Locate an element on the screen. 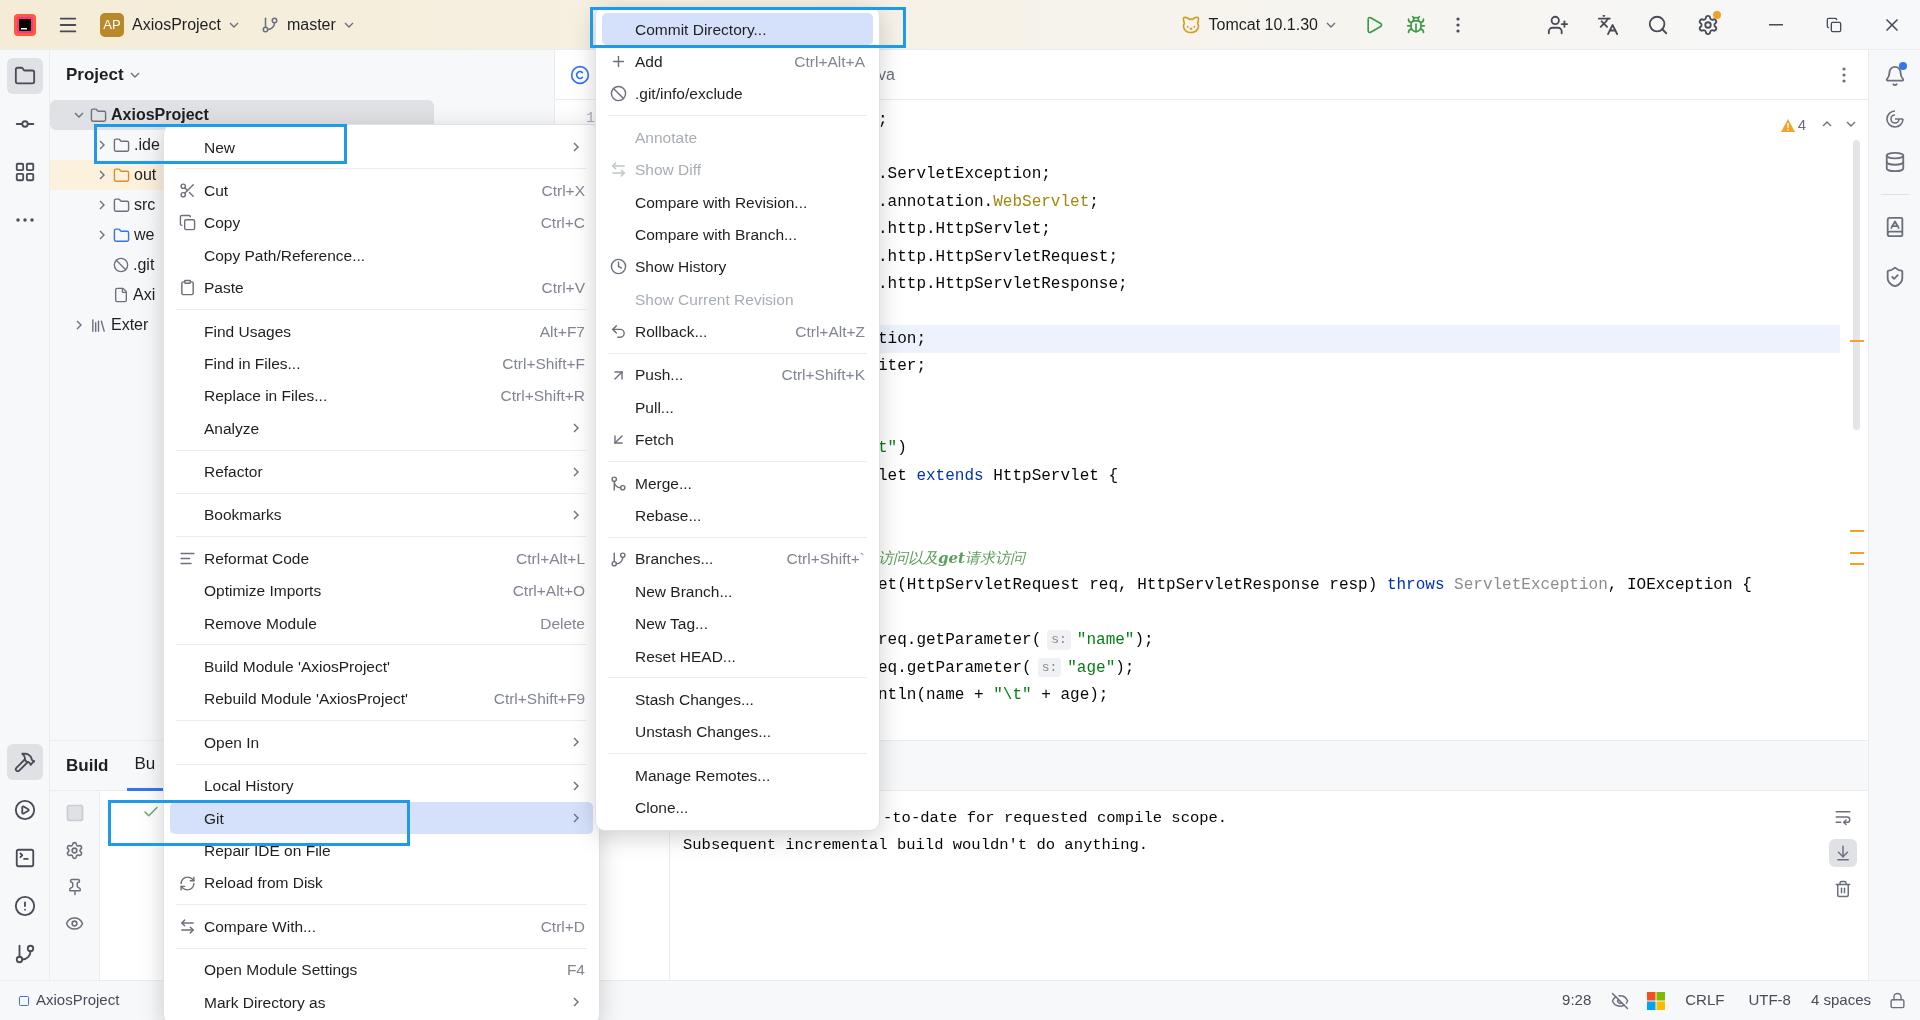  code-line: et(HttpServletRequest req, HttpServletResponse resp) throws ServletException, IOException { is located at coordinates (1315, 586).